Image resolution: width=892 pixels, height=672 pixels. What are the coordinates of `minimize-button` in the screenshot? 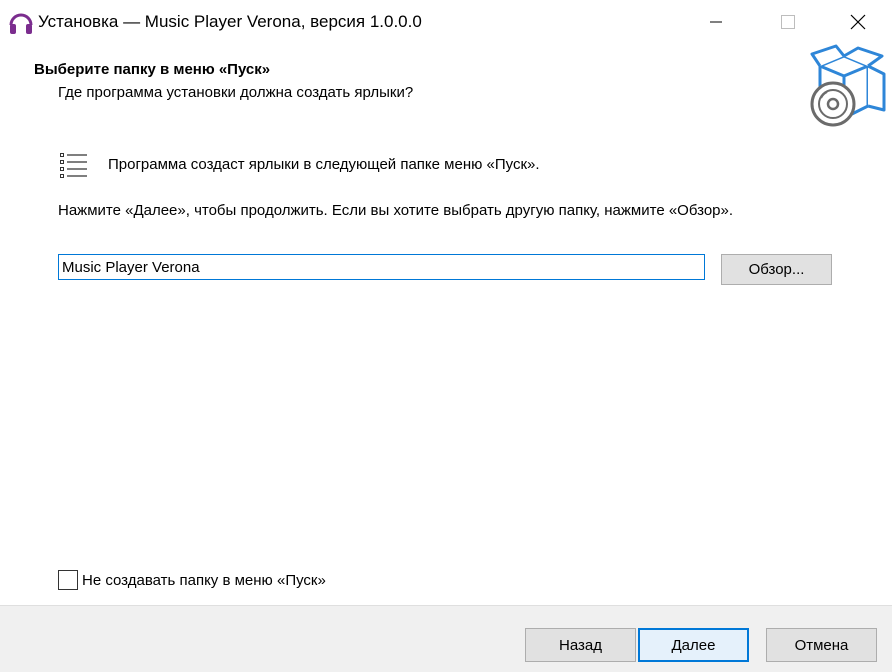 It's located at (716, 22).